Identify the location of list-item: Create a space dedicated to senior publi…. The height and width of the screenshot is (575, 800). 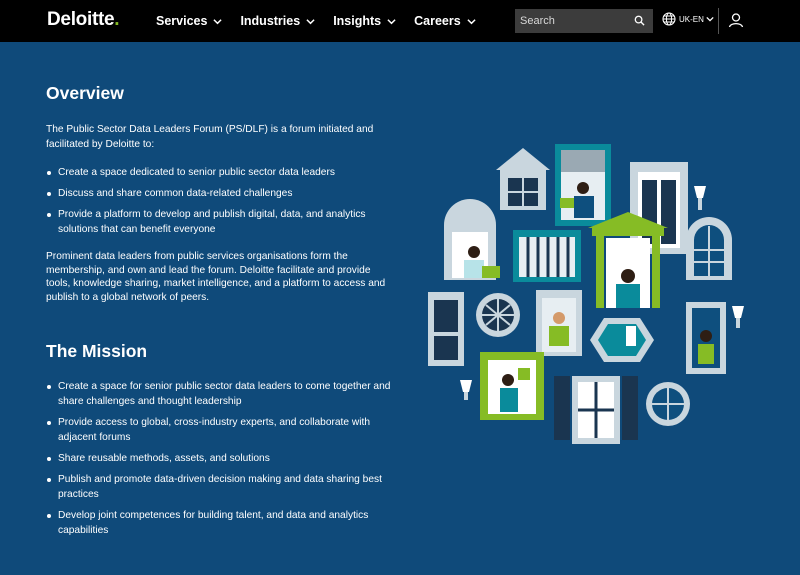
(221, 172).